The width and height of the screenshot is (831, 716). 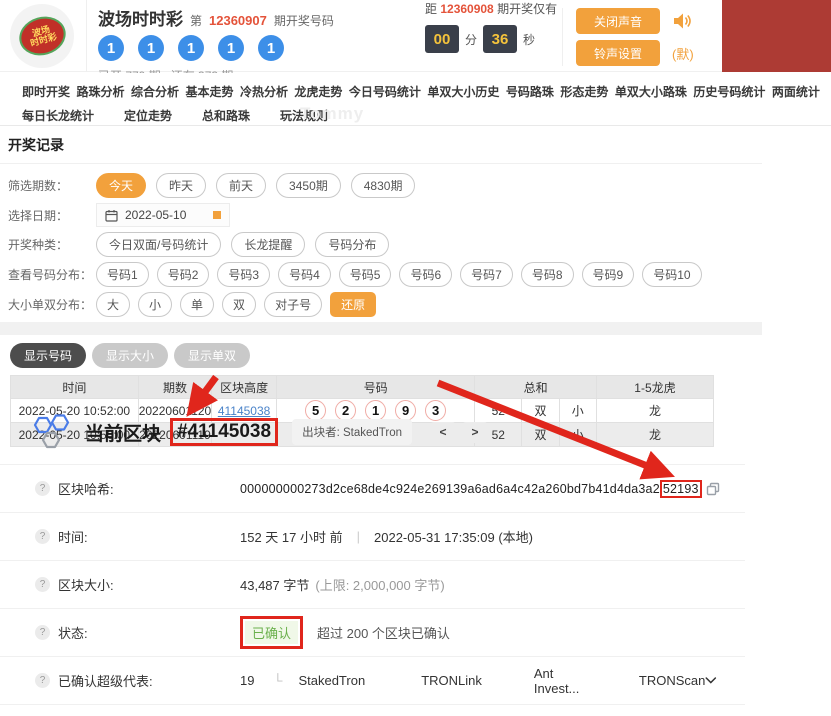 What do you see at coordinates (304, 274) in the screenshot?
I see `number-chip-4: 号码4` at bounding box center [304, 274].